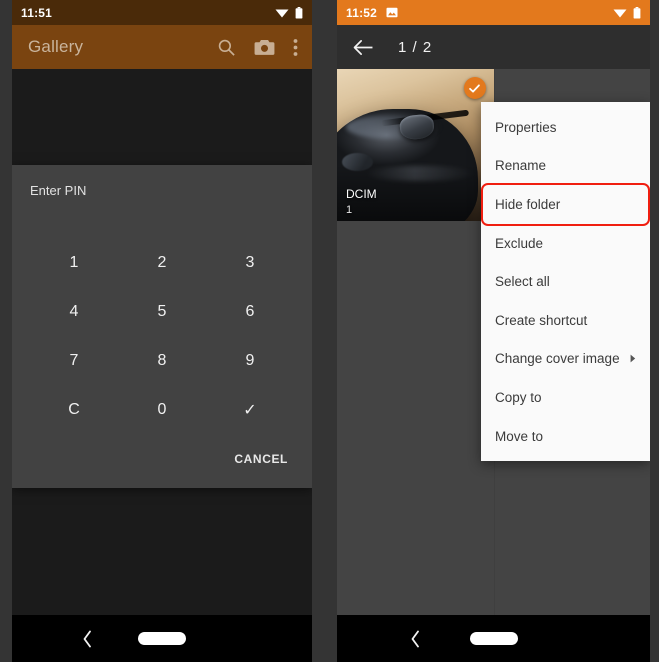 Image resolution: width=659 pixels, height=662 pixels. I want to click on menu-item-label: Exclude, so click(519, 243).